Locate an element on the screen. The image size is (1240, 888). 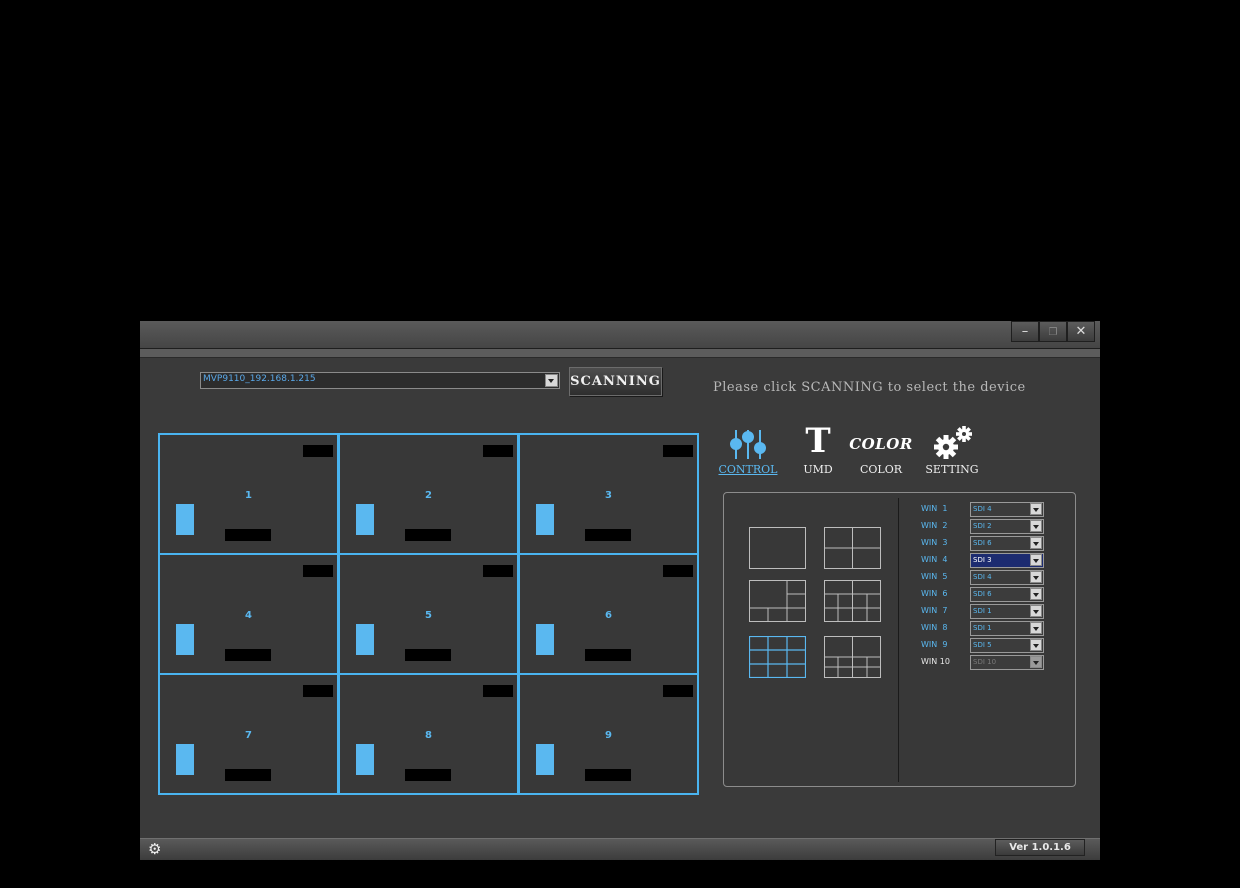
preview-window: 4 is located at coordinates (248, 614).